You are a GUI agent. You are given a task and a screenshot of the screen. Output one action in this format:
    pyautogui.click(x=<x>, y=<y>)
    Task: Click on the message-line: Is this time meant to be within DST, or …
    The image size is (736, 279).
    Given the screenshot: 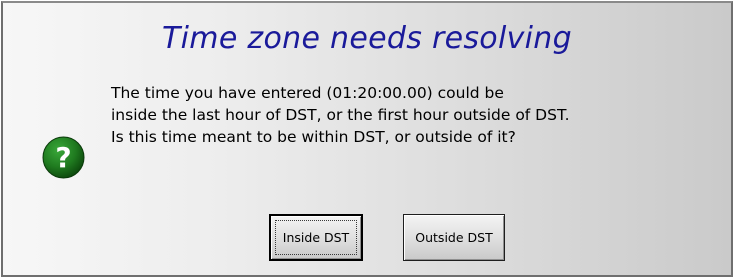 What is the action you would take?
    pyautogui.click(x=313, y=137)
    